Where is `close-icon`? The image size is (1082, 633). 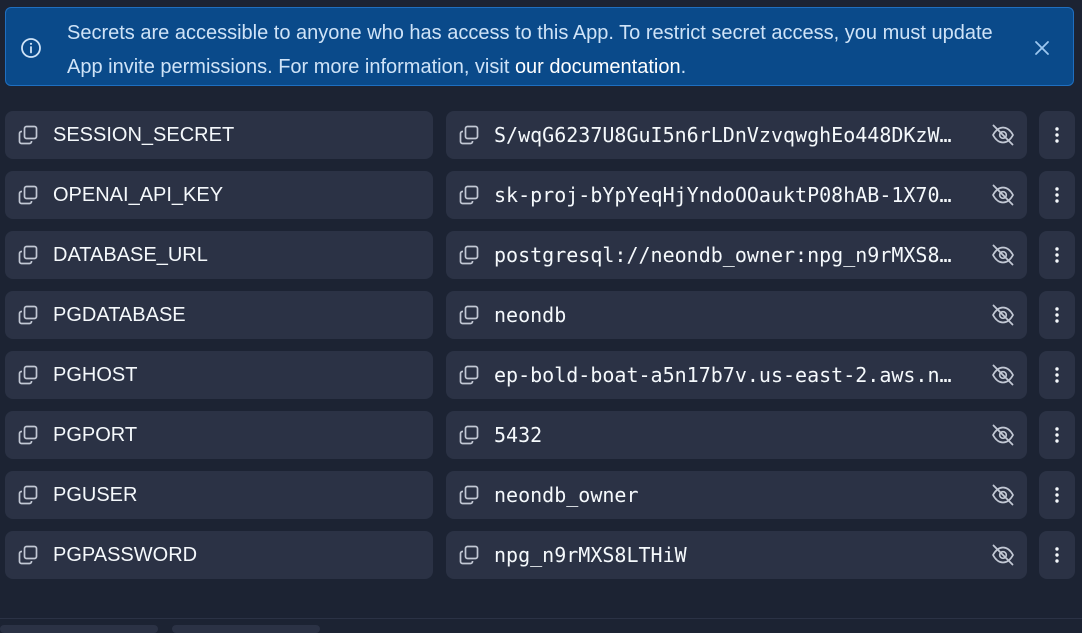 close-icon is located at coordinates (1042, 48).